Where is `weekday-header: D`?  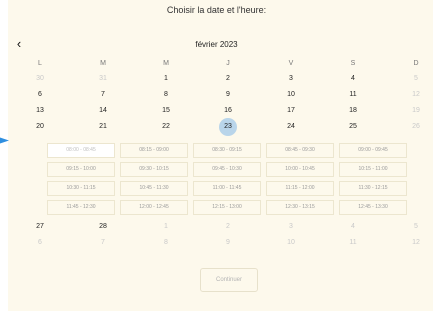 weekday-header: D is located at coordinates (416, 63).